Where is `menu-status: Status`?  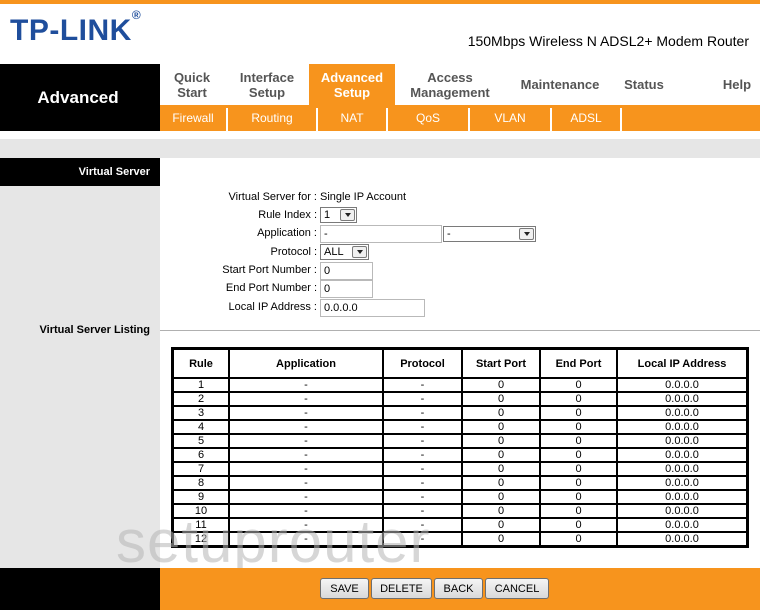
menu-status: Status is located at coordinates (644, 84).